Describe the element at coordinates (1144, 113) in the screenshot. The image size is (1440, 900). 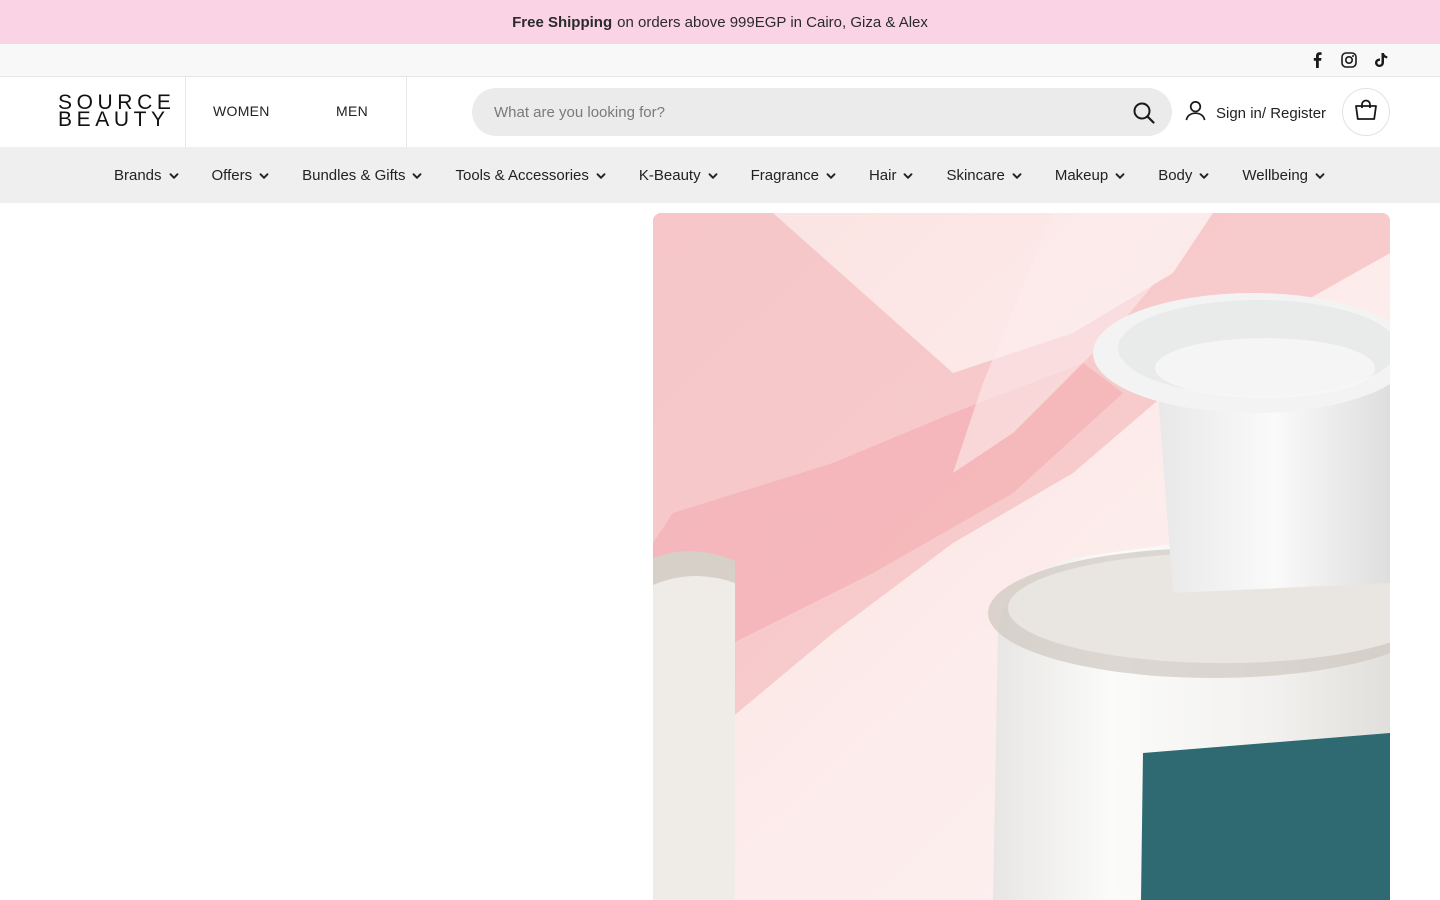
I see `search-icon` at that location.